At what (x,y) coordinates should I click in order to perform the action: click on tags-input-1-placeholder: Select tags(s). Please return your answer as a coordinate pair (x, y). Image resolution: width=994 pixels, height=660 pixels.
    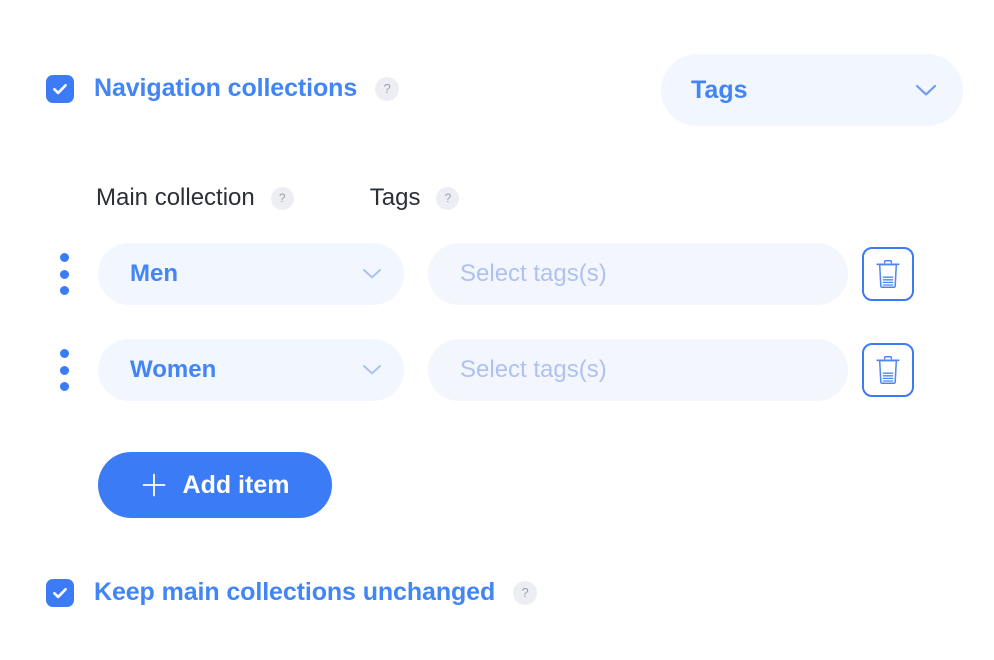
    Looking at the image, I should click on (533, 369).